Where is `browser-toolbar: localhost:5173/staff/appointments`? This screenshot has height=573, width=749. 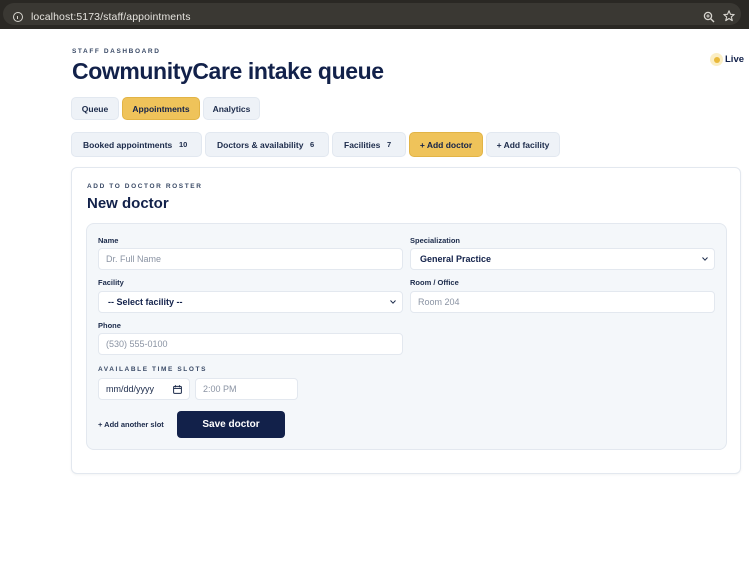 browser-toolbar: localhost:5173/staff/appointments is located at coordinates (374, 14).